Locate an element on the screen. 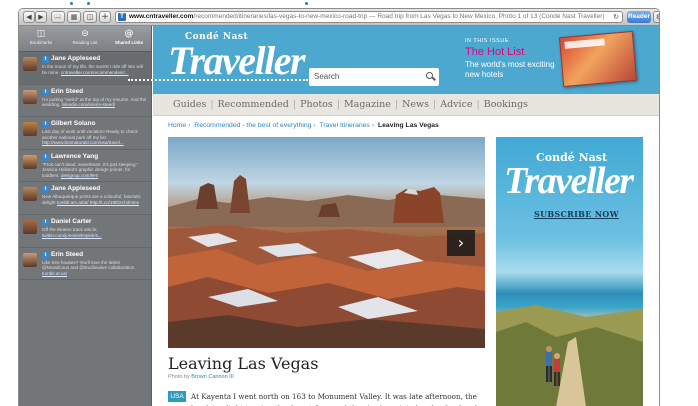  location-tag: USA is located at coordinates (177, 396).